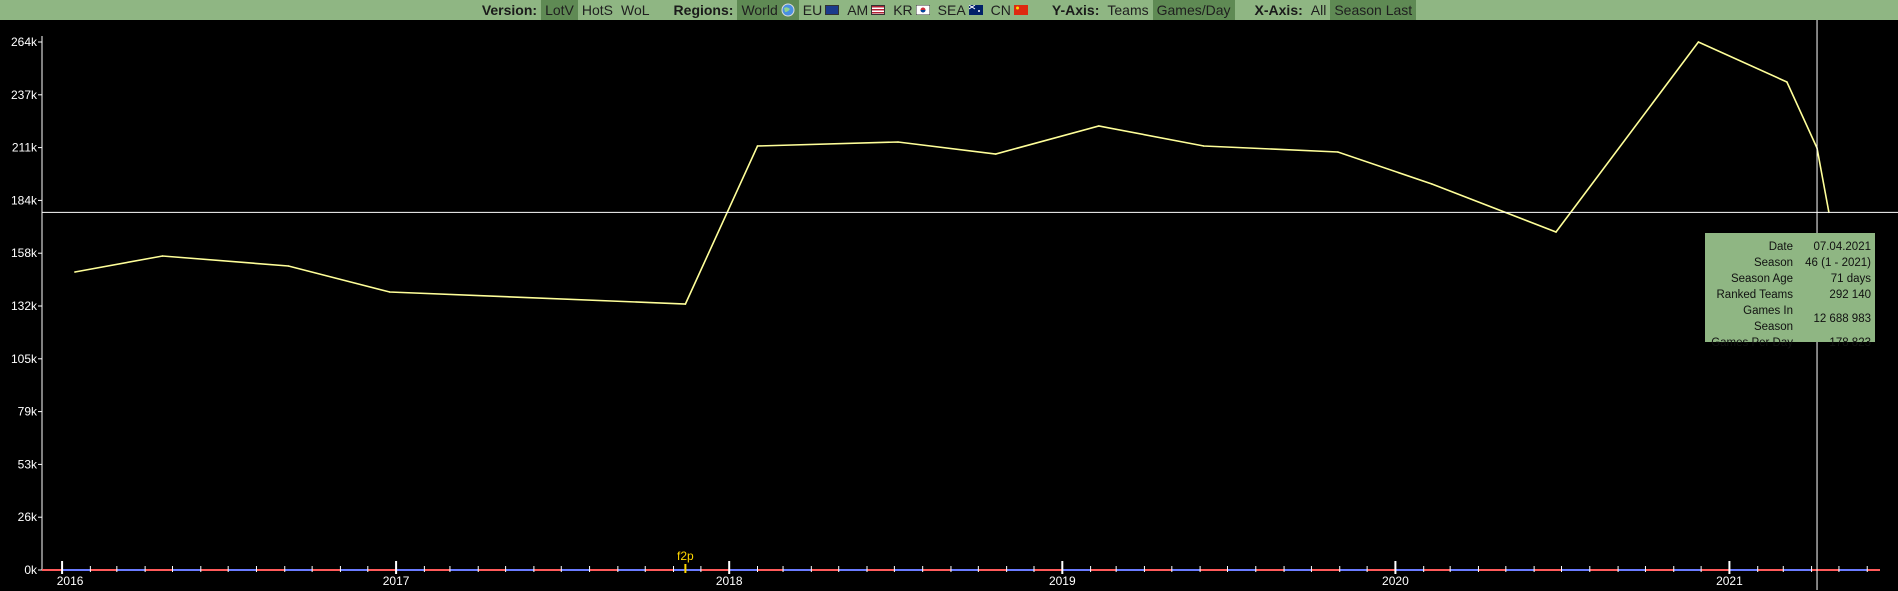  What do you see at coordinates (25, 148) in the screenshot?
I see `y-tick-label: 211k` at bounding box center [25, 148].